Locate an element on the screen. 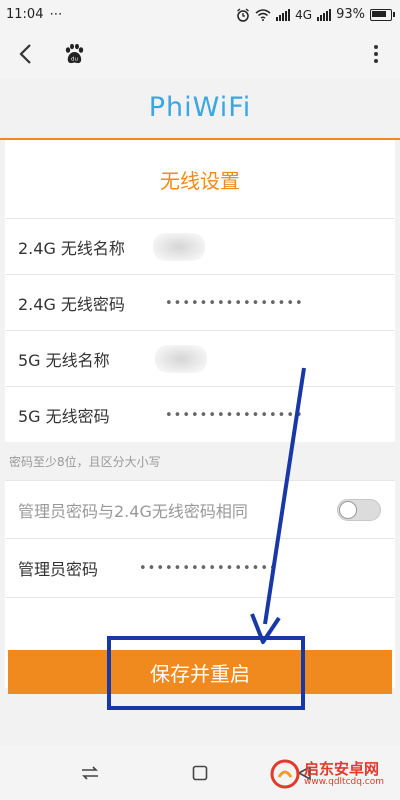 The image size is (400, 800). field-label: 5G 无线密码 is located at coordinates (64, 416).